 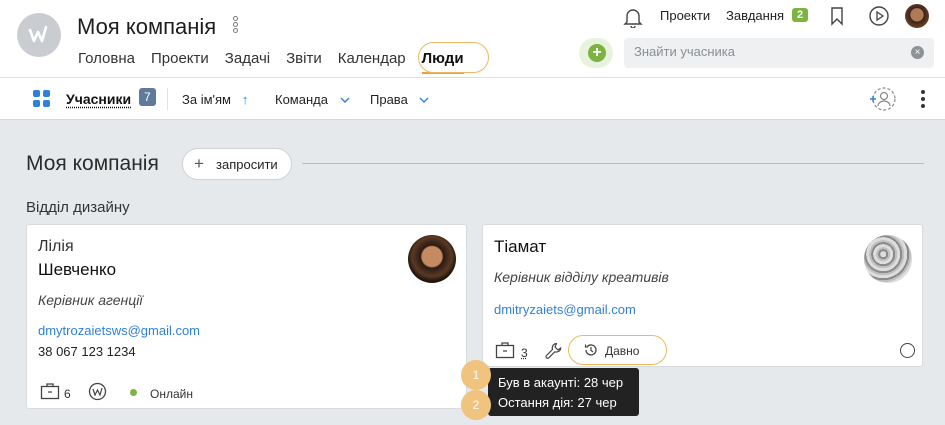 I want to click on step-marker-1: 1, so click(x=476, y=375).